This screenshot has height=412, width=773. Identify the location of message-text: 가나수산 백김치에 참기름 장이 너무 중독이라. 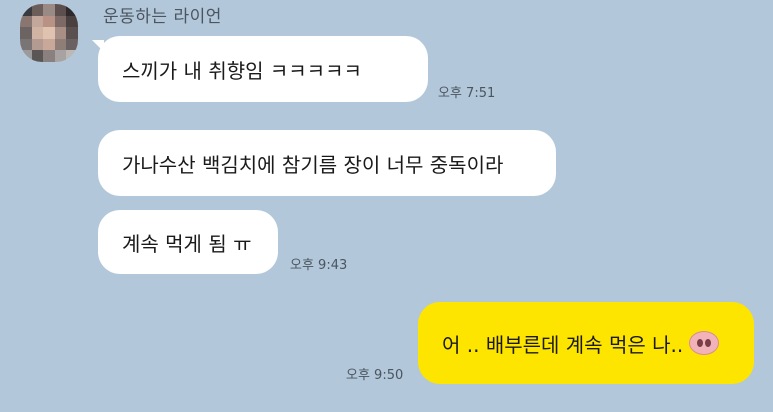
(313, 164).